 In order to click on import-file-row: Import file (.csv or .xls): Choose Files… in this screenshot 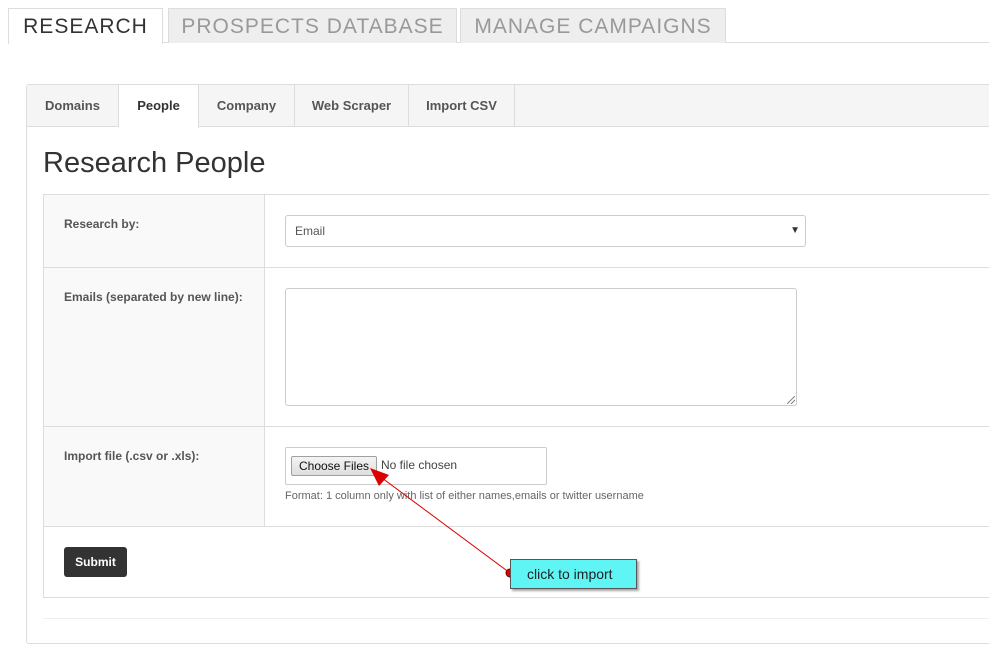, I will do `click(516, 477)`.